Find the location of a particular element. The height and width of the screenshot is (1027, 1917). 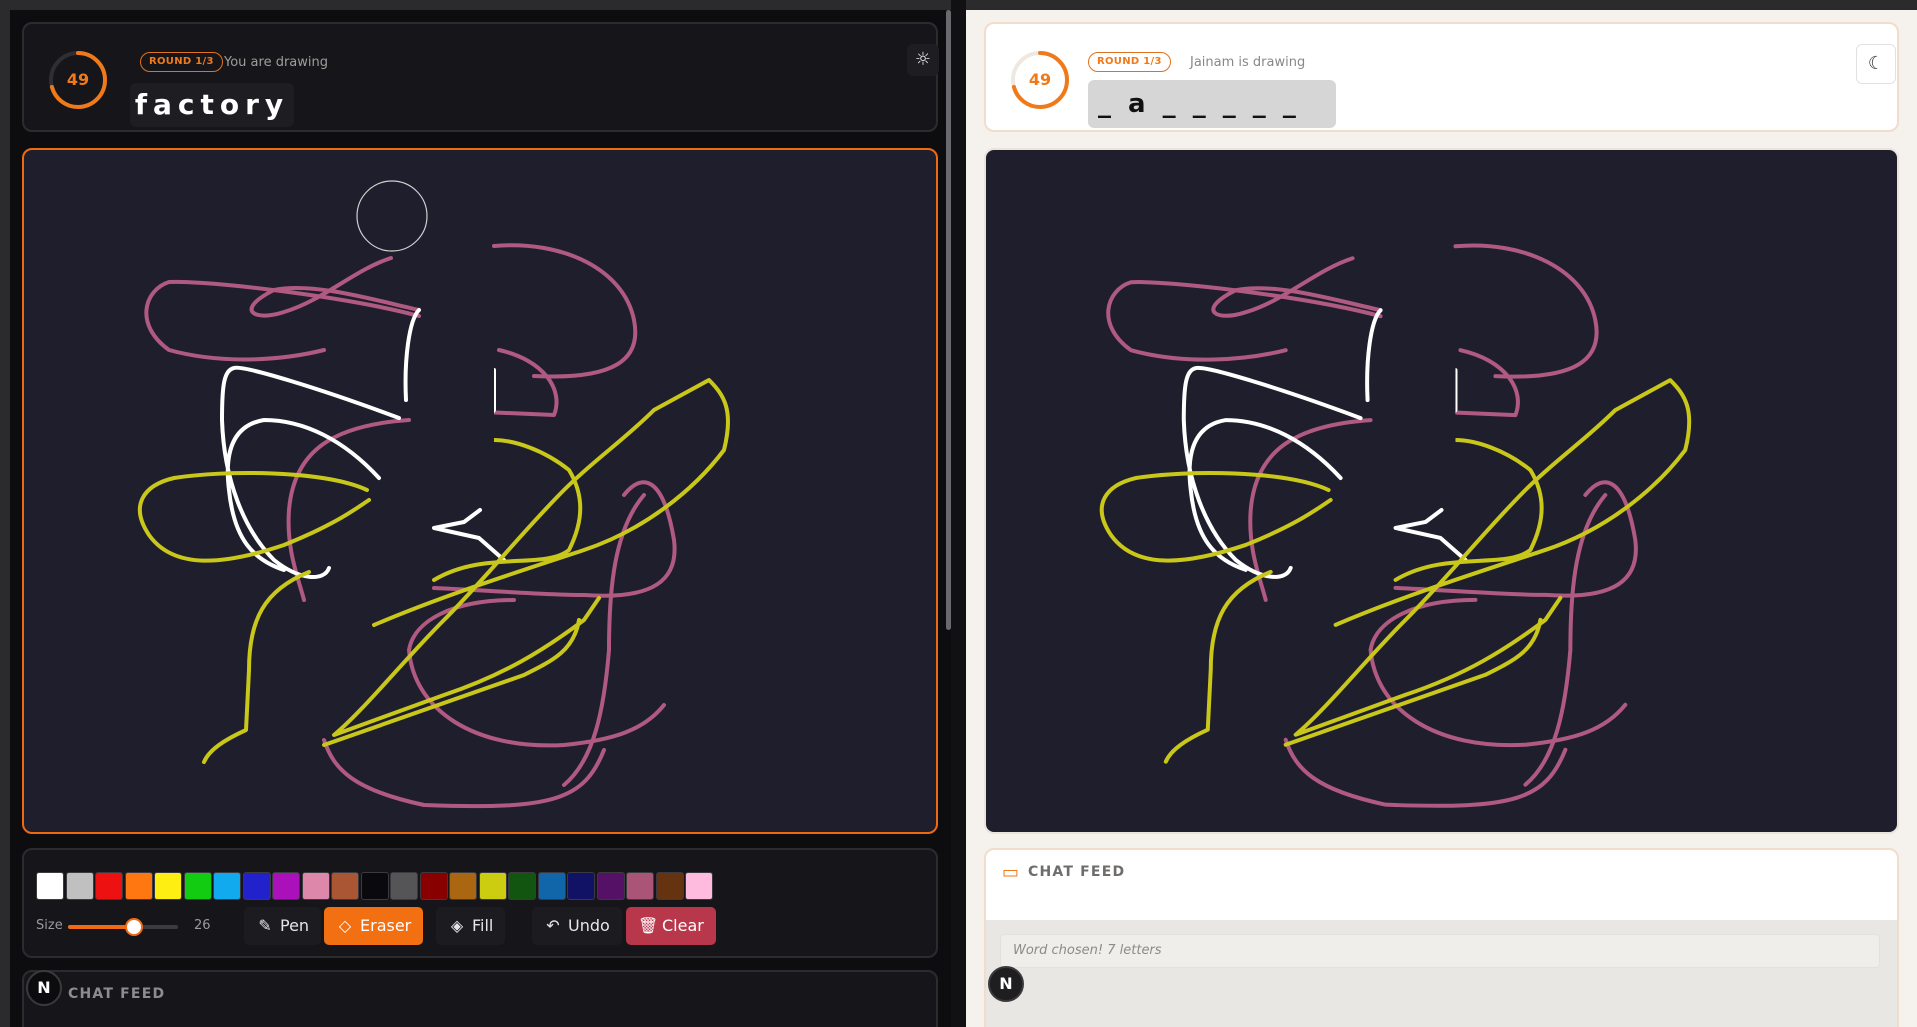

paint-bucket-icon: ◈ is located at coordinates (457, 925).